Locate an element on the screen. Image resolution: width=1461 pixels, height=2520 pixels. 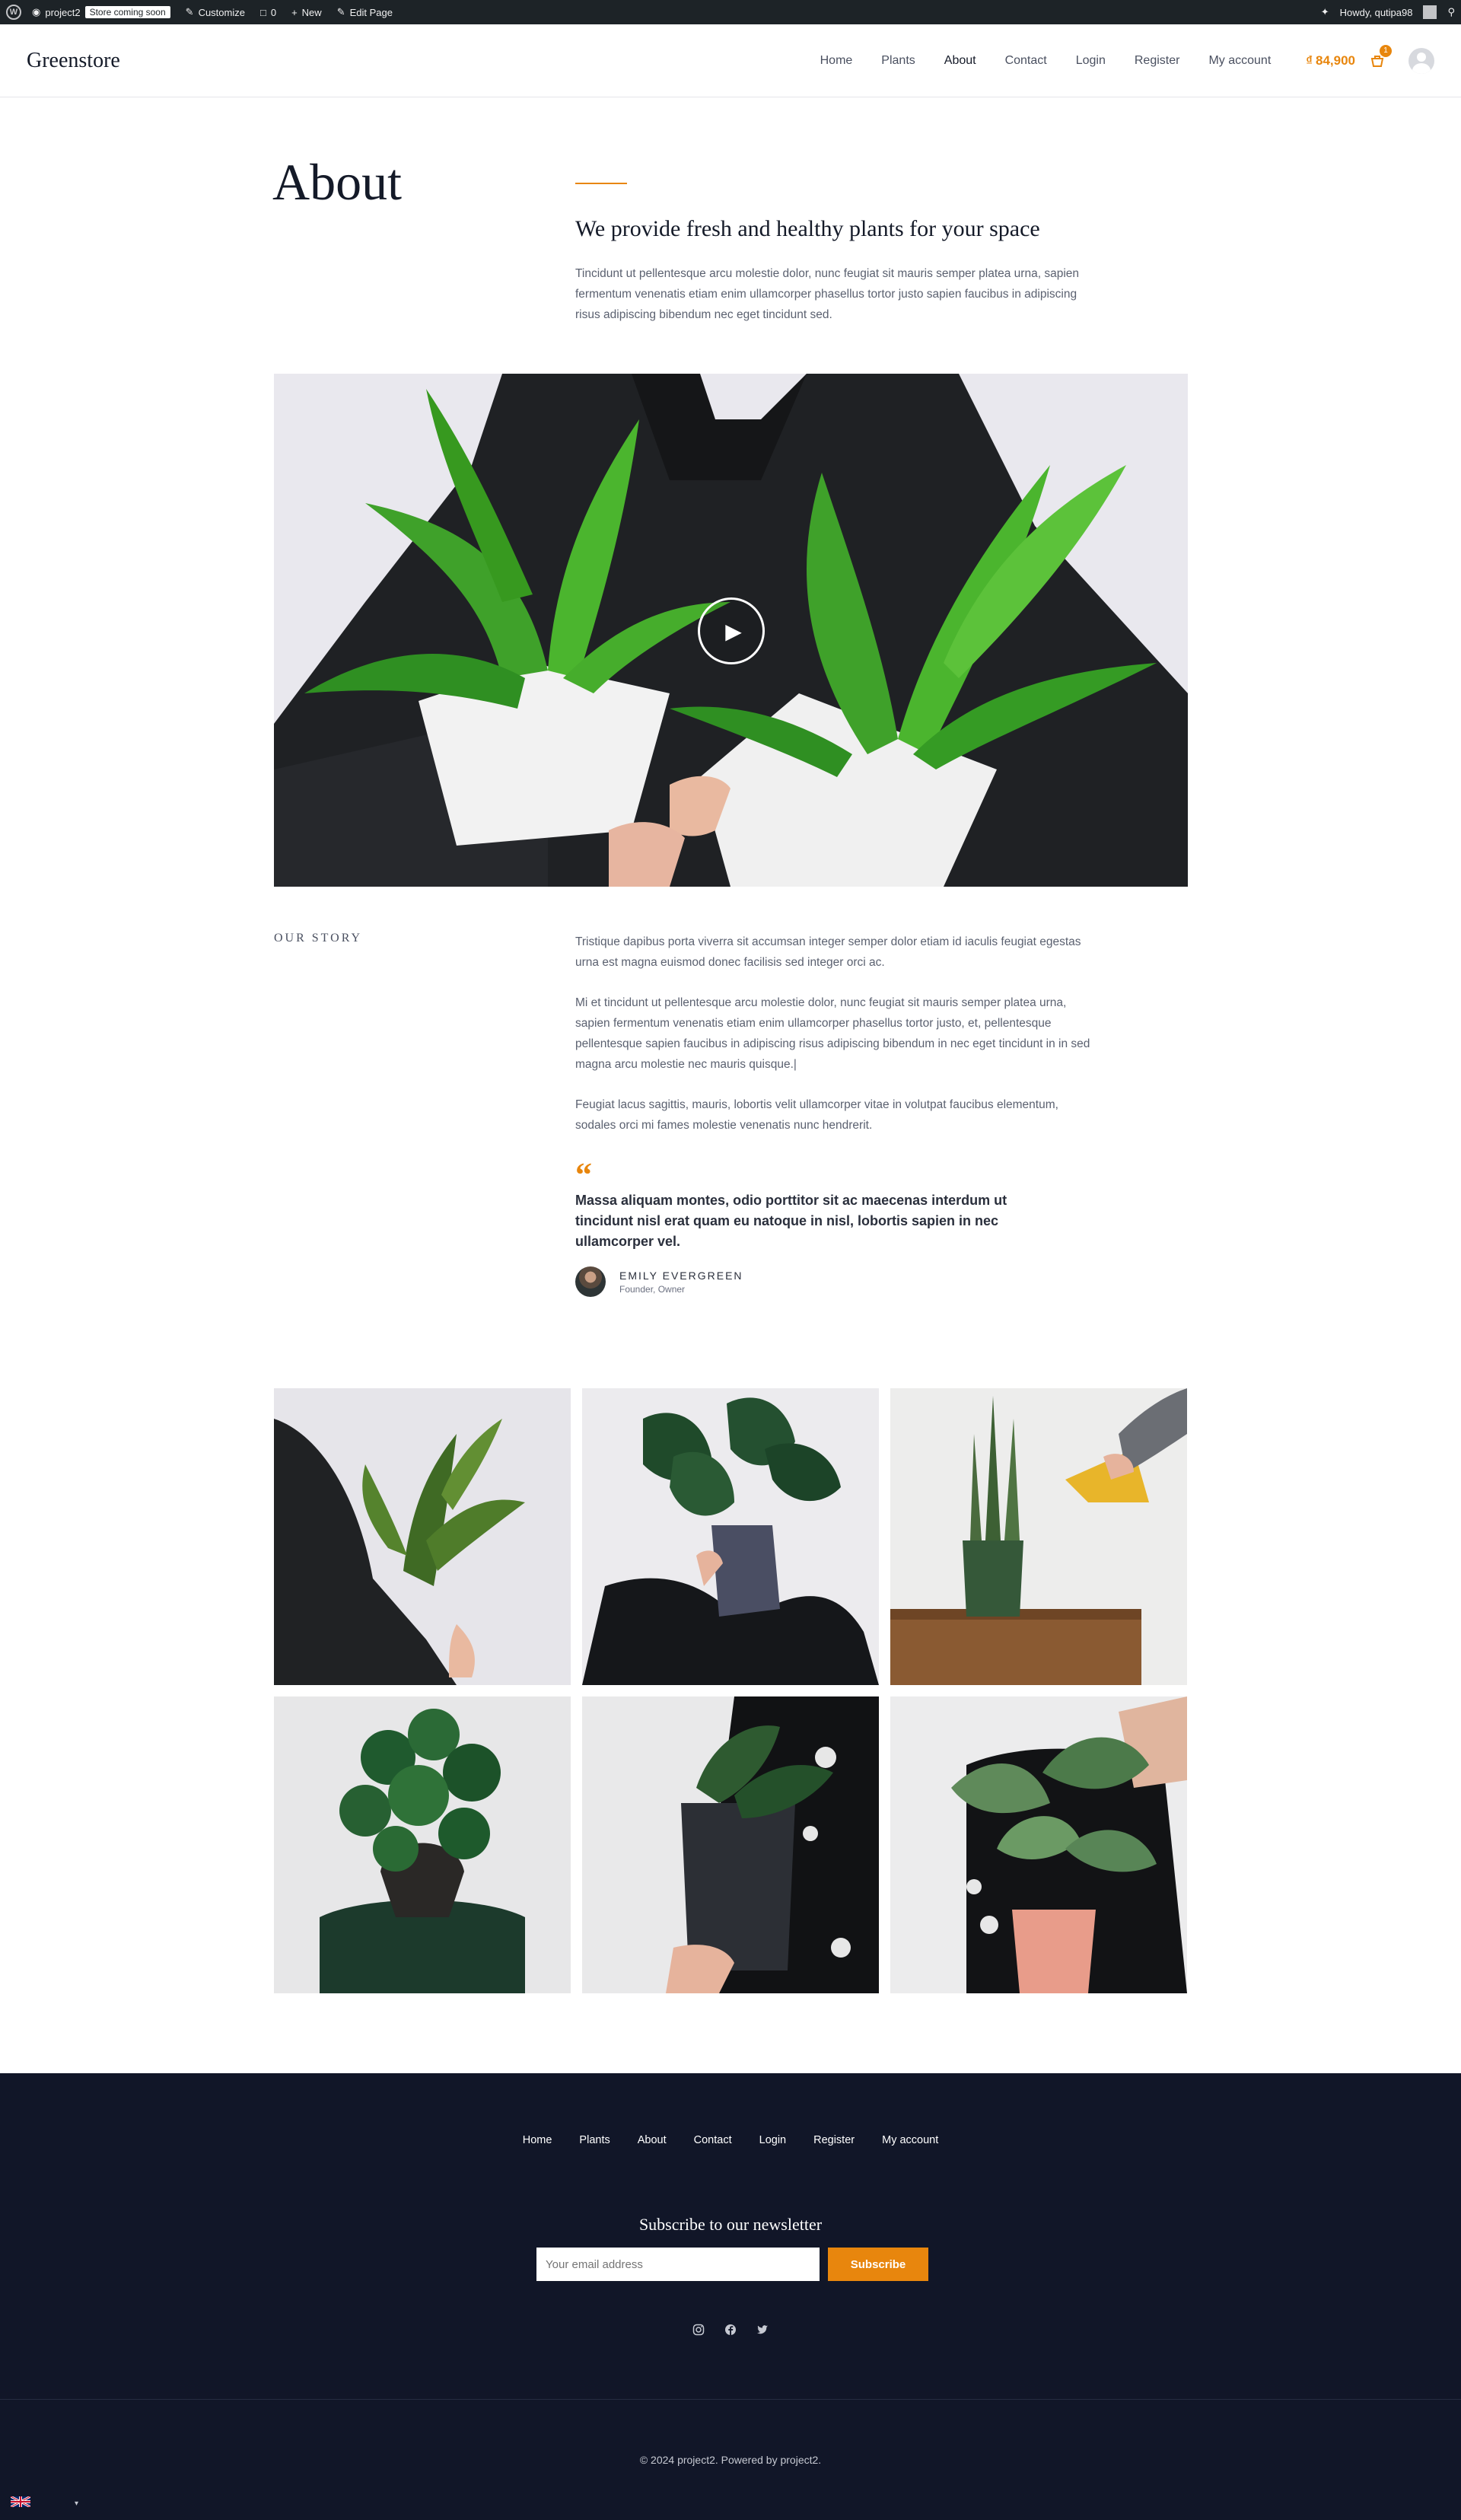
plus-icon: + is located at coordinates (294, 12).